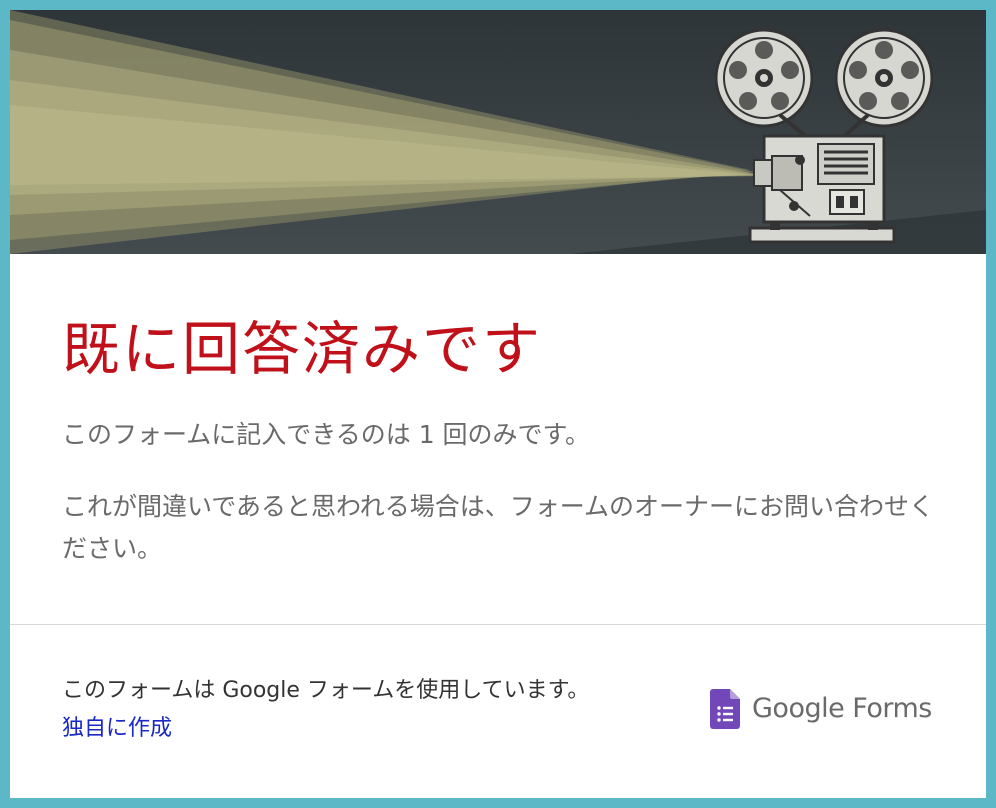  I want to click on page-title: 既に回答済みです, so click(302, 349).